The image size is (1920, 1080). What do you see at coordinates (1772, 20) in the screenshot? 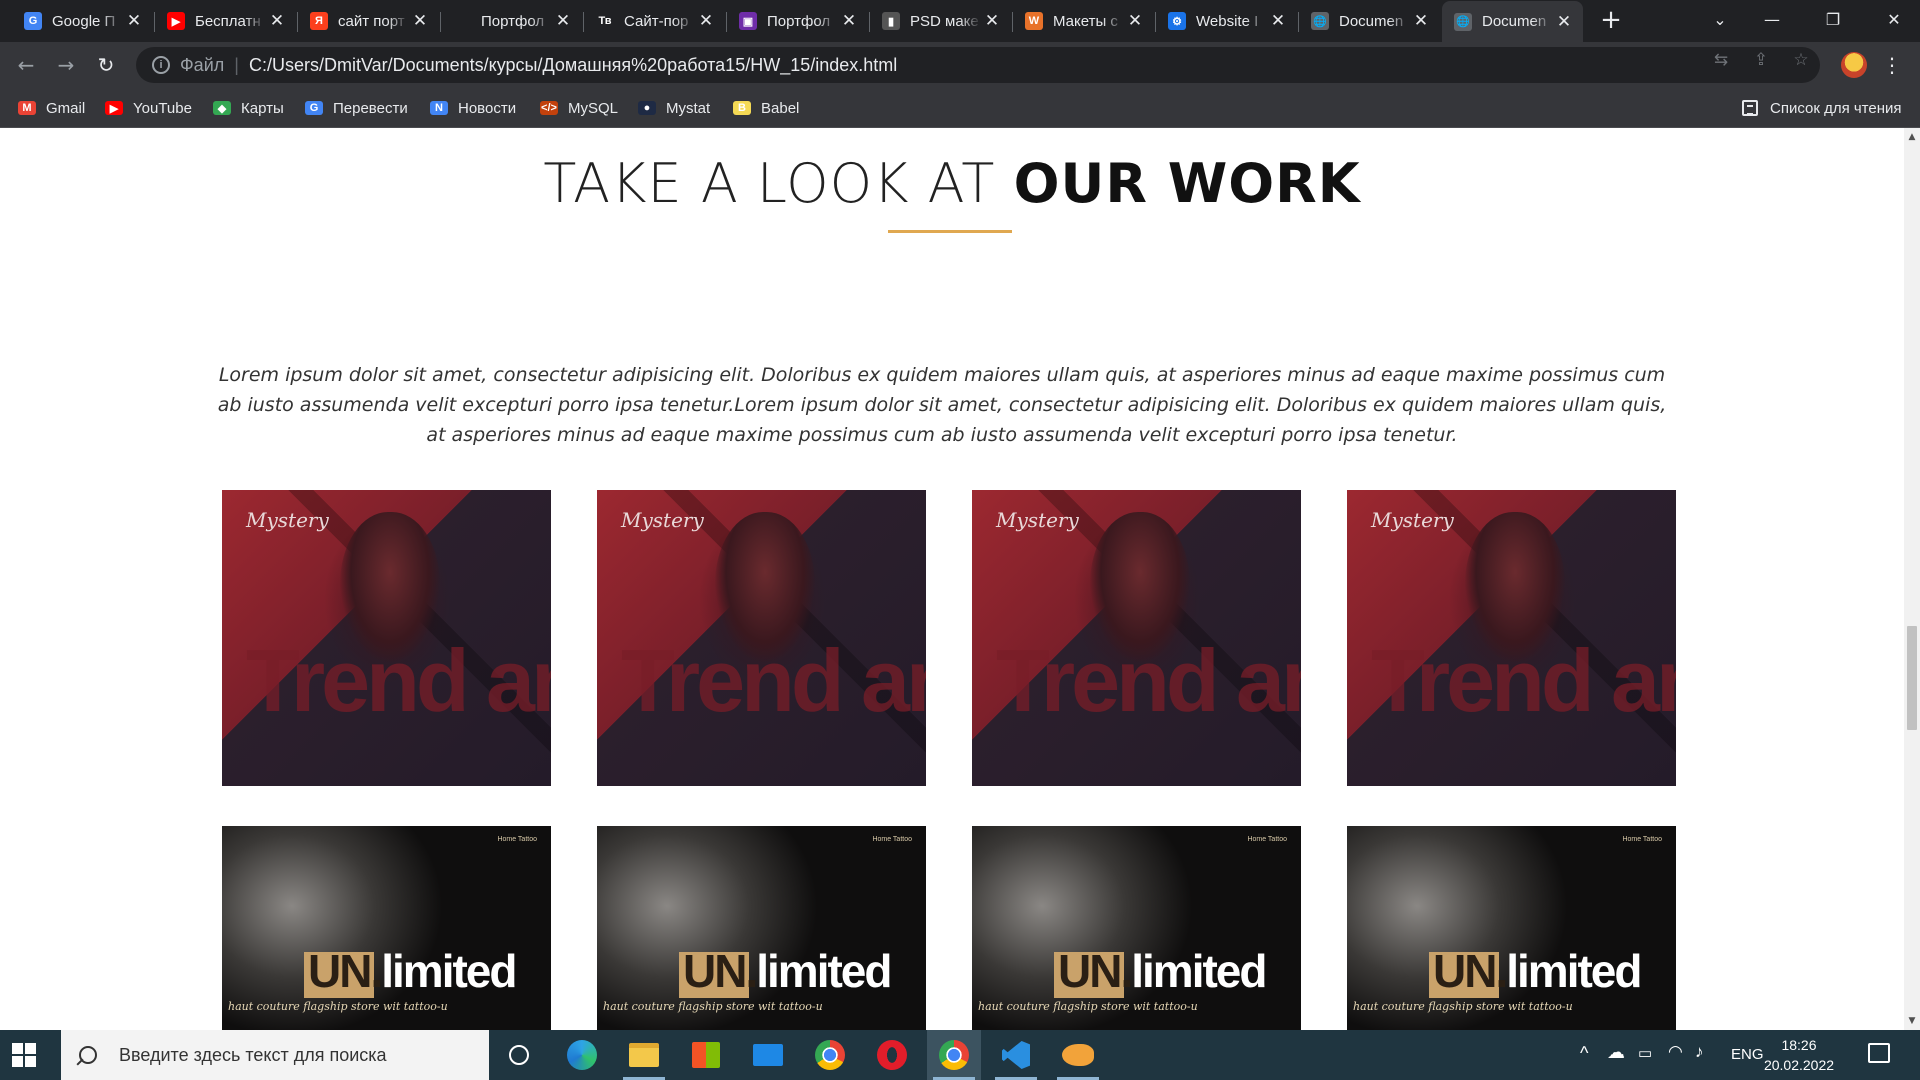
I see `minimize-icon: —` at bounding box center [1772, 20].